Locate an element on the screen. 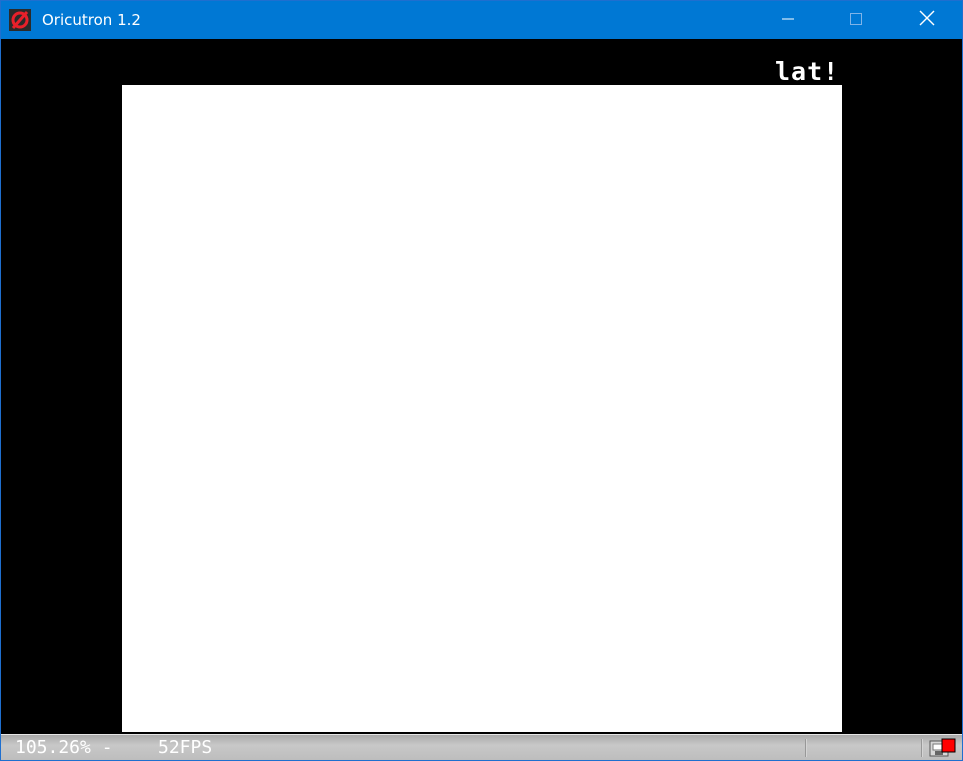 Image resolution: width=963 pixels, height=761 pixels. window-title: Oricutron 1.2 is located at coordinates (91, 20).